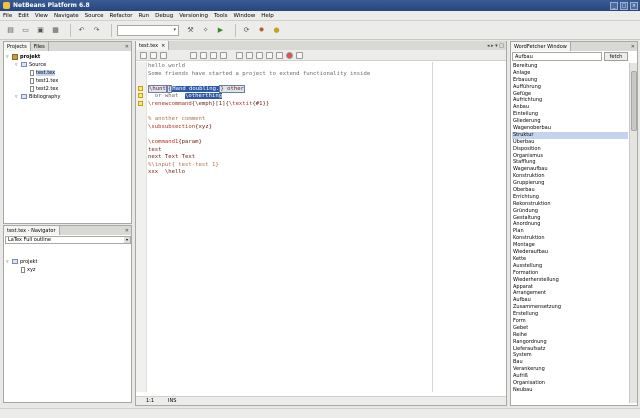 Image resolution: width=640 pixels, height=418 pixels. Describe the element at coordinates (570, 204) in the screenshot. I see `list-item: Rekonstruktion` at that location.